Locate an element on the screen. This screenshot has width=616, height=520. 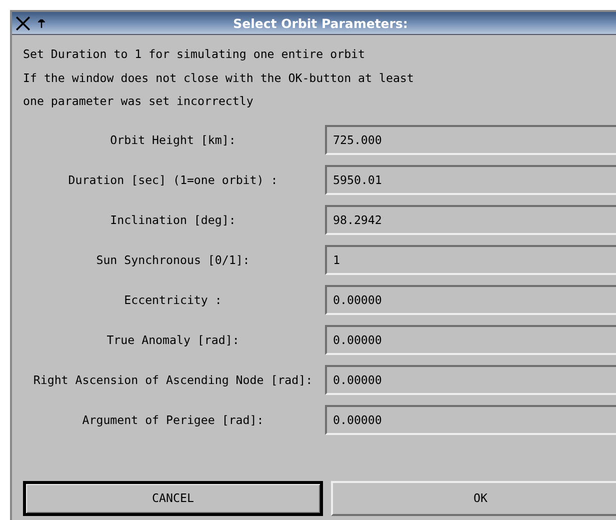
input-field: 5950.01 is located at coordinates (470, 179).